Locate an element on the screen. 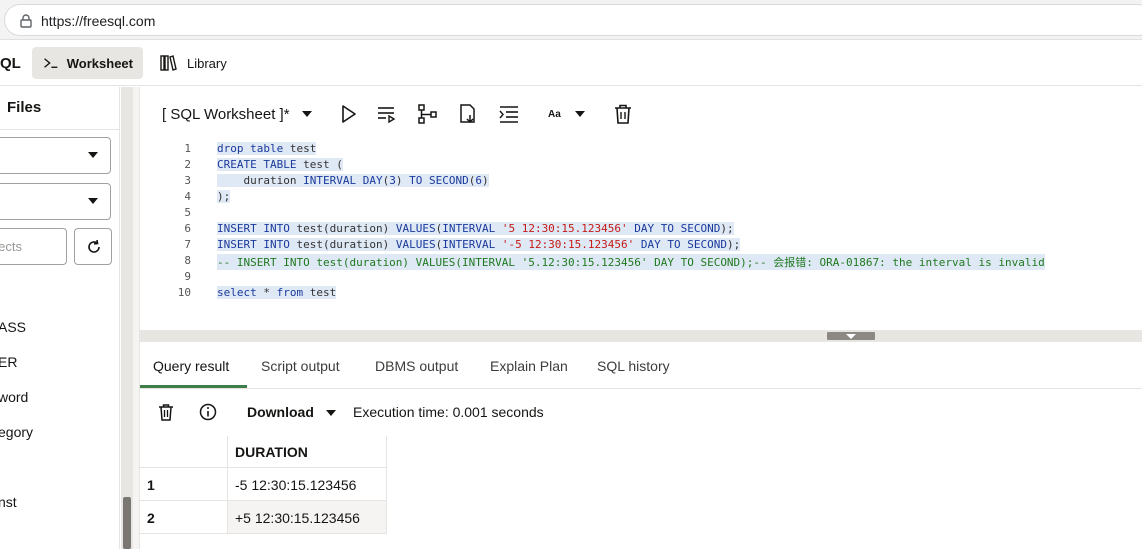 This screenshot has width=1142, height=549. line-number: 8 is located at coordinates (187, 260).